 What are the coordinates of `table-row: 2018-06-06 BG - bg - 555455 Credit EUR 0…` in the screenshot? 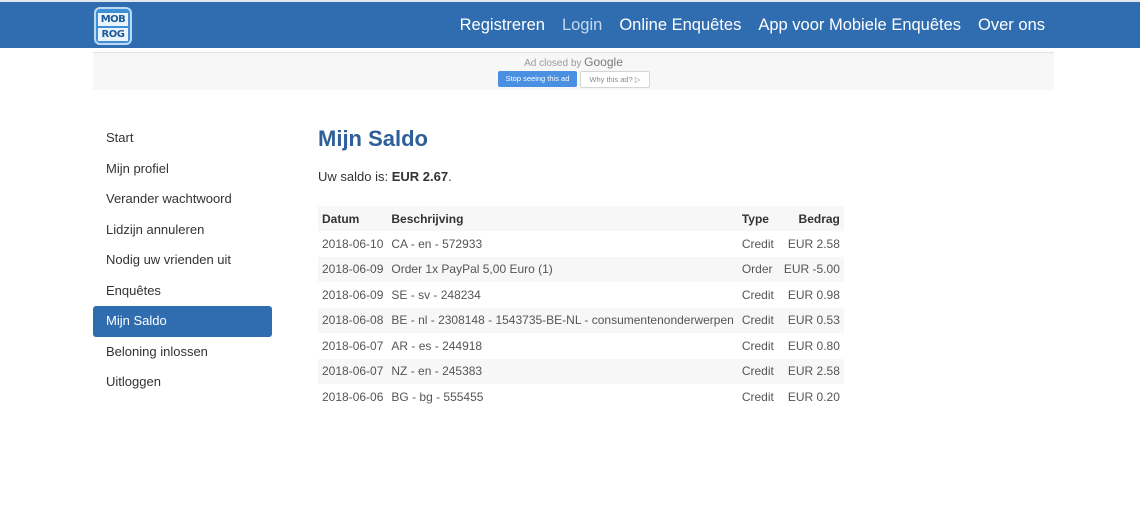 It's located at (581, 397).